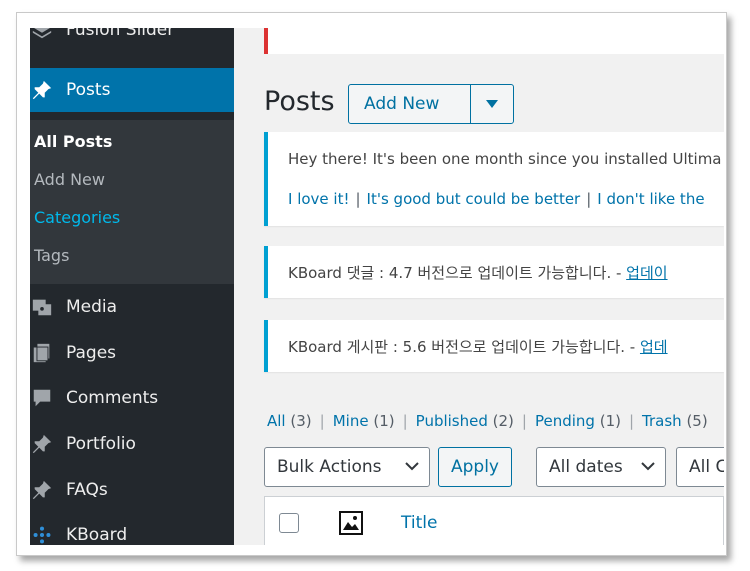 The height and width of the screenshot is (571, 750). I want to click on dates-filter-value: All dates, so click(586, 467).